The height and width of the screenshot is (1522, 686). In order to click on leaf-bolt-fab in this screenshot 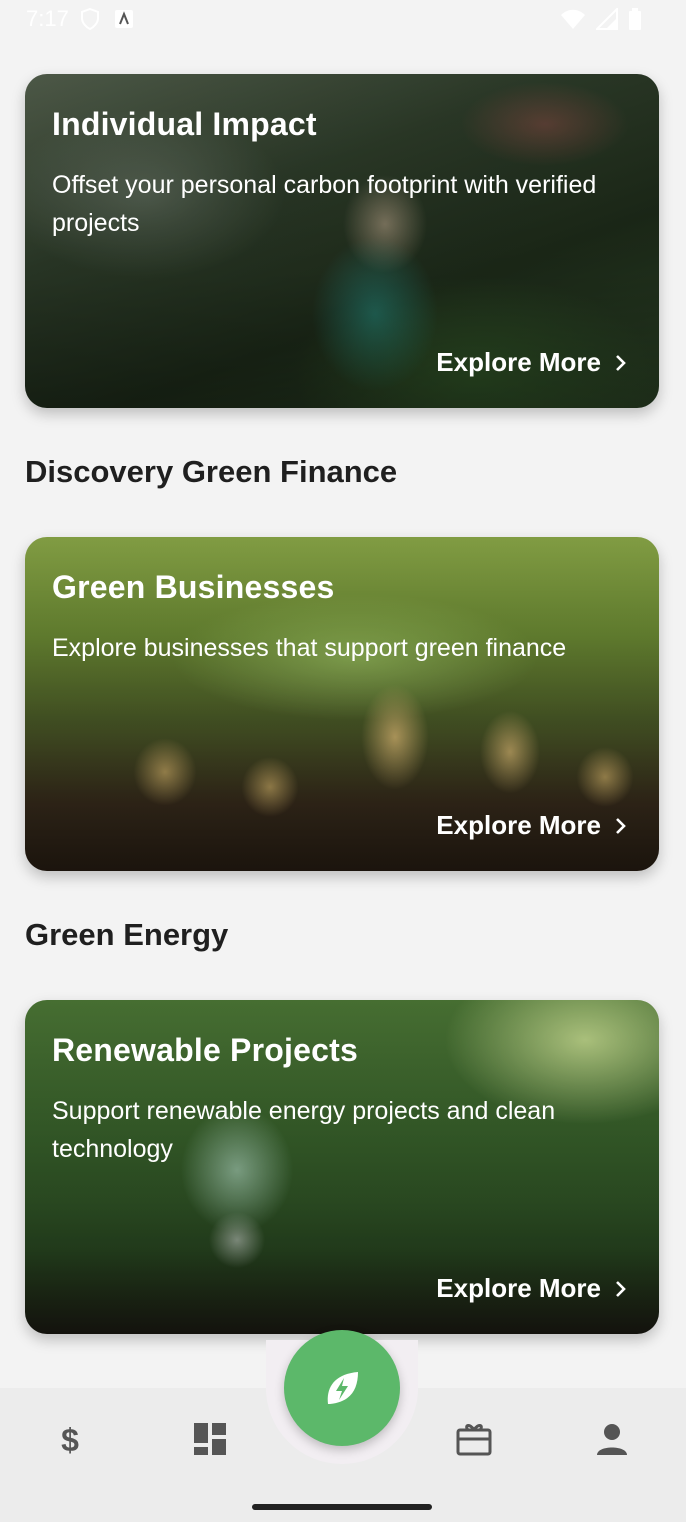, I will do `click(342, 1388)`.